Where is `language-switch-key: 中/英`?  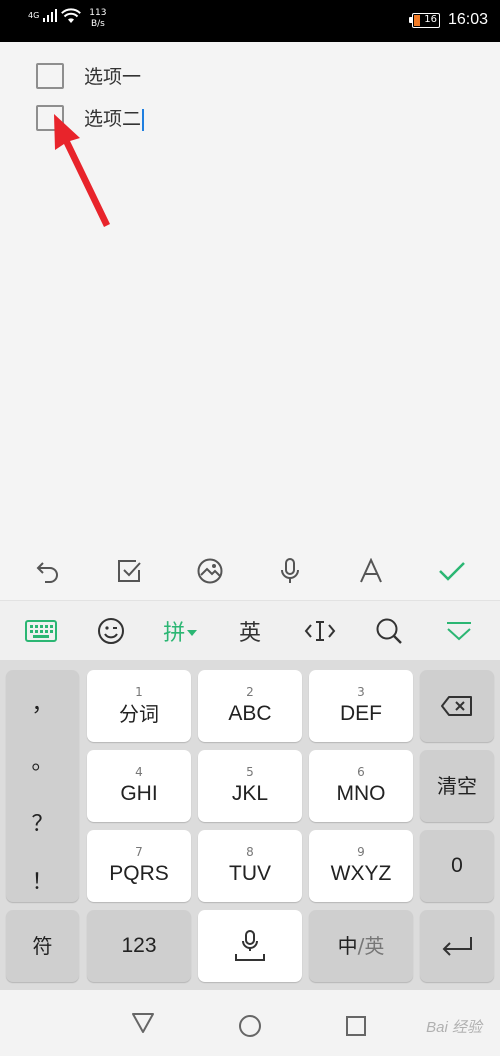 language-switch-key: 中/英 is located at coordinates (361, 946).